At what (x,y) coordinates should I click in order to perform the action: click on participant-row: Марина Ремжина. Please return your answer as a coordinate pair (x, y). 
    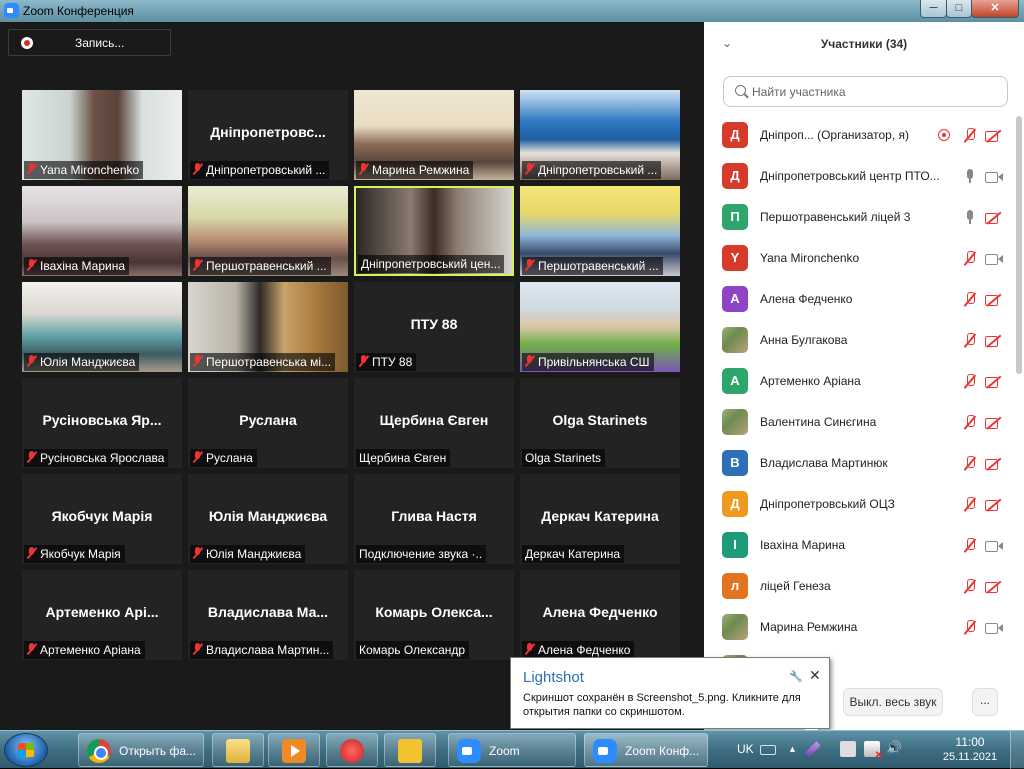
    Looking at the image, I should click on (859, 628).